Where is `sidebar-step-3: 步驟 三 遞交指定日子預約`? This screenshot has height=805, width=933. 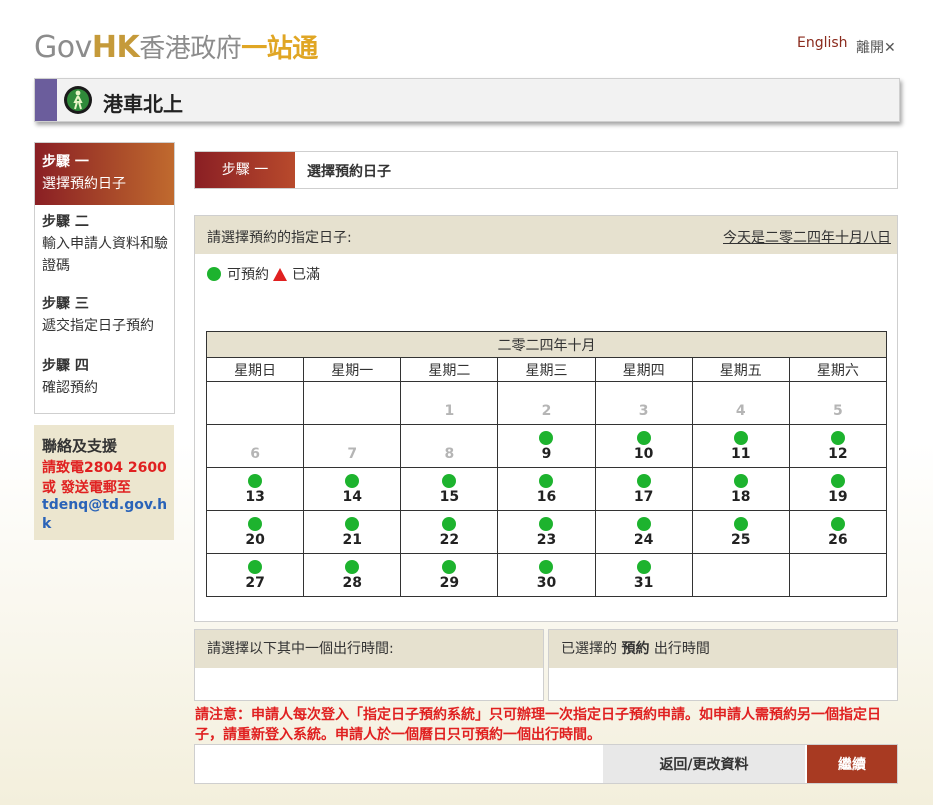
sidebar-step-3: 步驟 三 遞交指定日子預約 is located at coordinates (104, 315).